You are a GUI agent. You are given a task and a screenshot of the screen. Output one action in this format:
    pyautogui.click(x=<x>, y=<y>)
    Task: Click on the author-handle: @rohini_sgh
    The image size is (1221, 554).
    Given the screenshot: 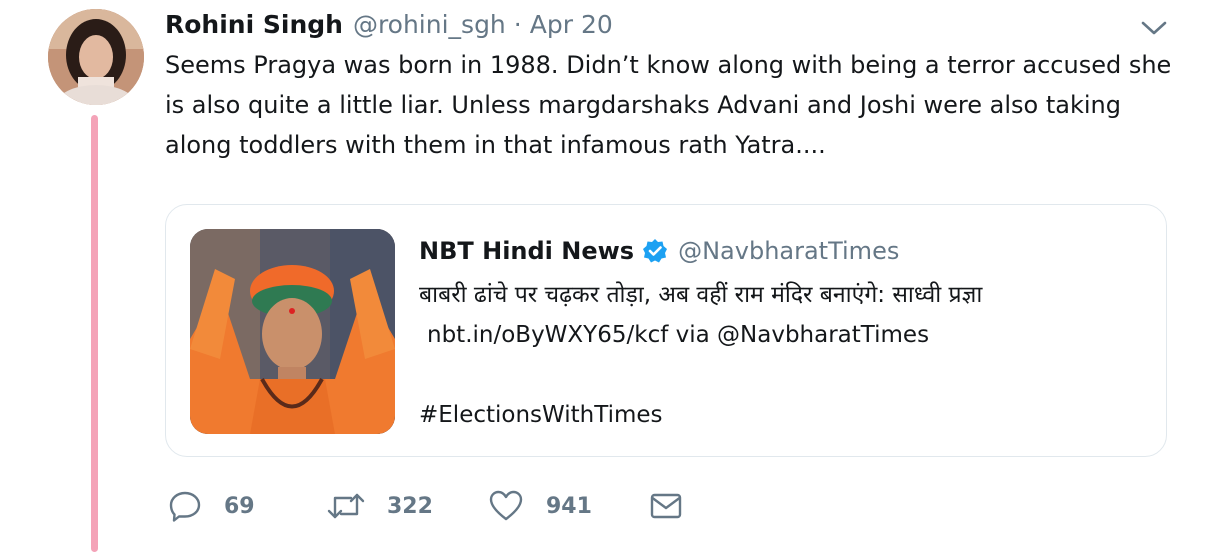 What is the action you would take?
    pyautogui.click(x=429, y=24)
    